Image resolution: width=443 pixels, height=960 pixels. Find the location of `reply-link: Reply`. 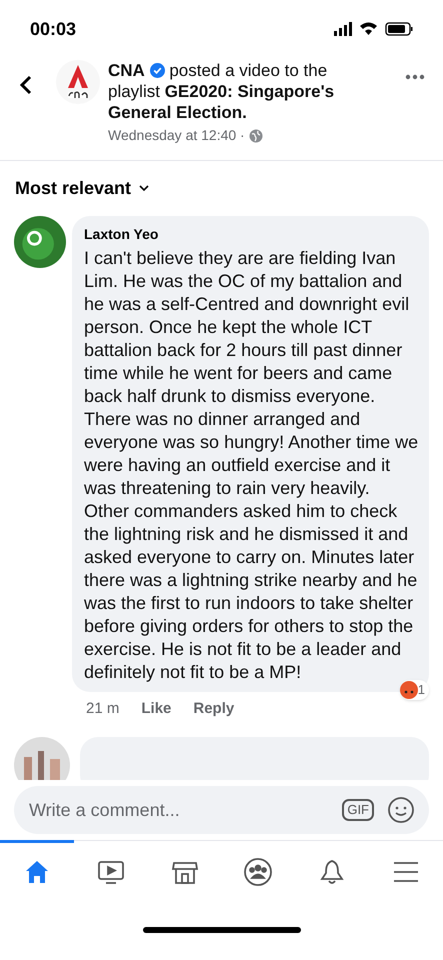

reply-link: Reply is located at coordinates (213, 709).